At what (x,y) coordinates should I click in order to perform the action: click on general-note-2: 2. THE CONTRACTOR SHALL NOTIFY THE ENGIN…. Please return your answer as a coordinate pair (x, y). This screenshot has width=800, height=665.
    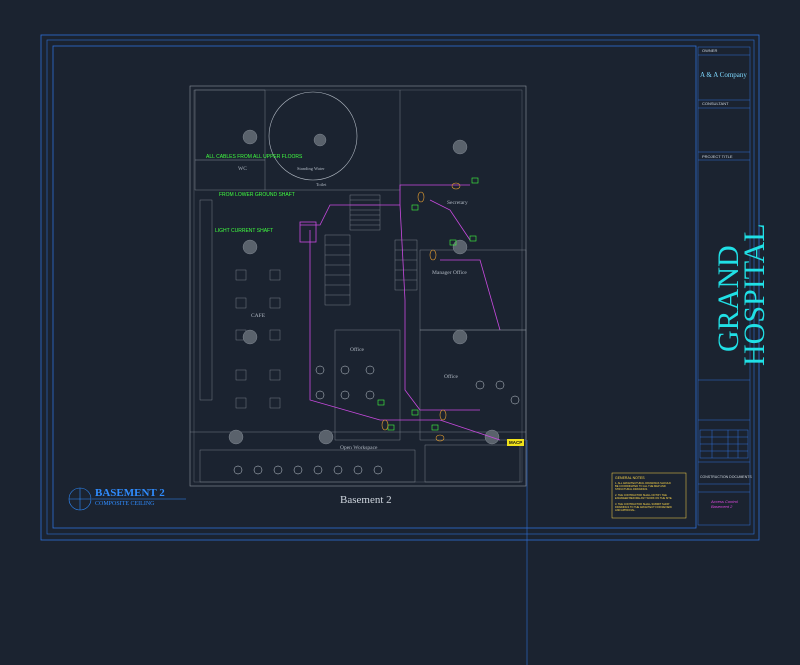
    Looking at the image, I should click on (644, 497).